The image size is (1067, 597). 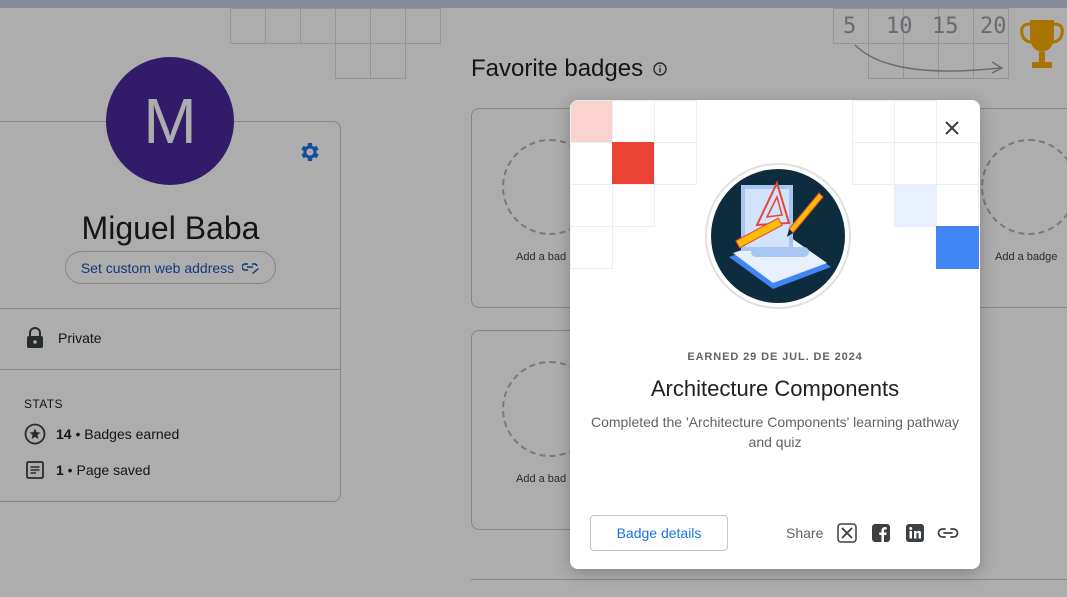 I want to click on close-icon, so click(x=952, y=128).